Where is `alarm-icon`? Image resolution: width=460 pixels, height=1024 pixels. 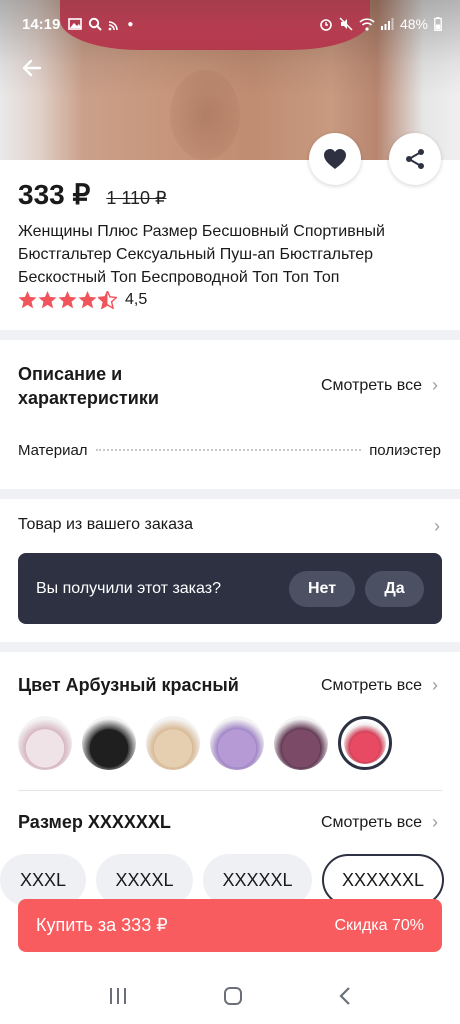 alarm-icon is located at coordinates (326, 25).